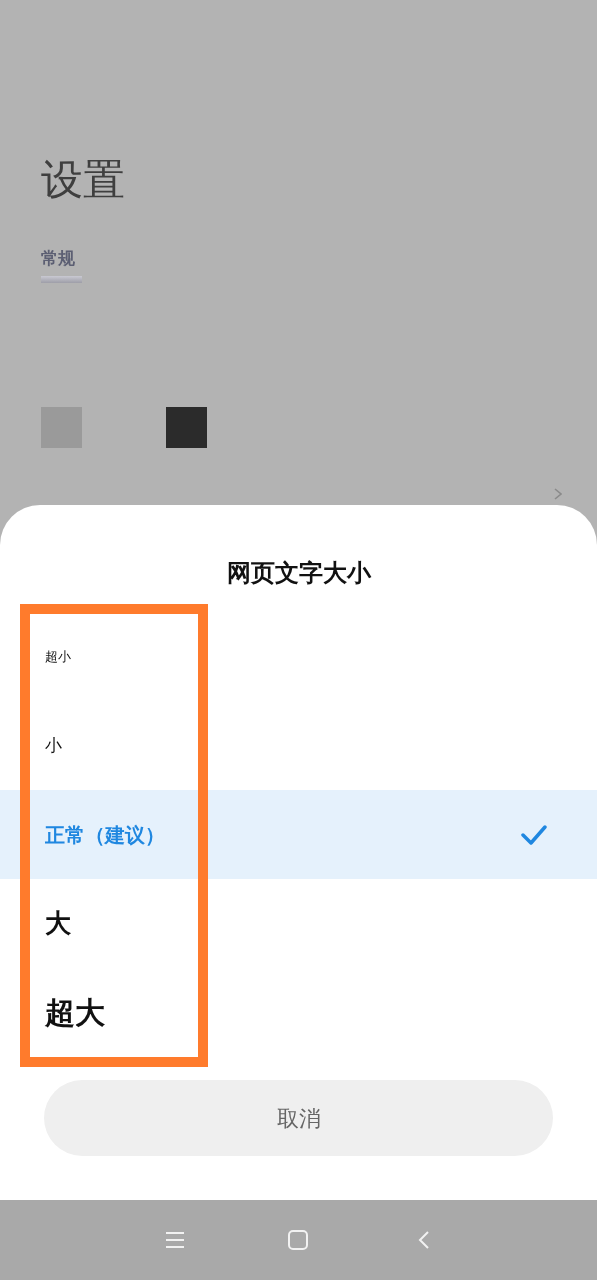  What do you see at coordinates (83, 180) in the screenshot?
I see `page-title: 设置` at bounding box center [83, 180].